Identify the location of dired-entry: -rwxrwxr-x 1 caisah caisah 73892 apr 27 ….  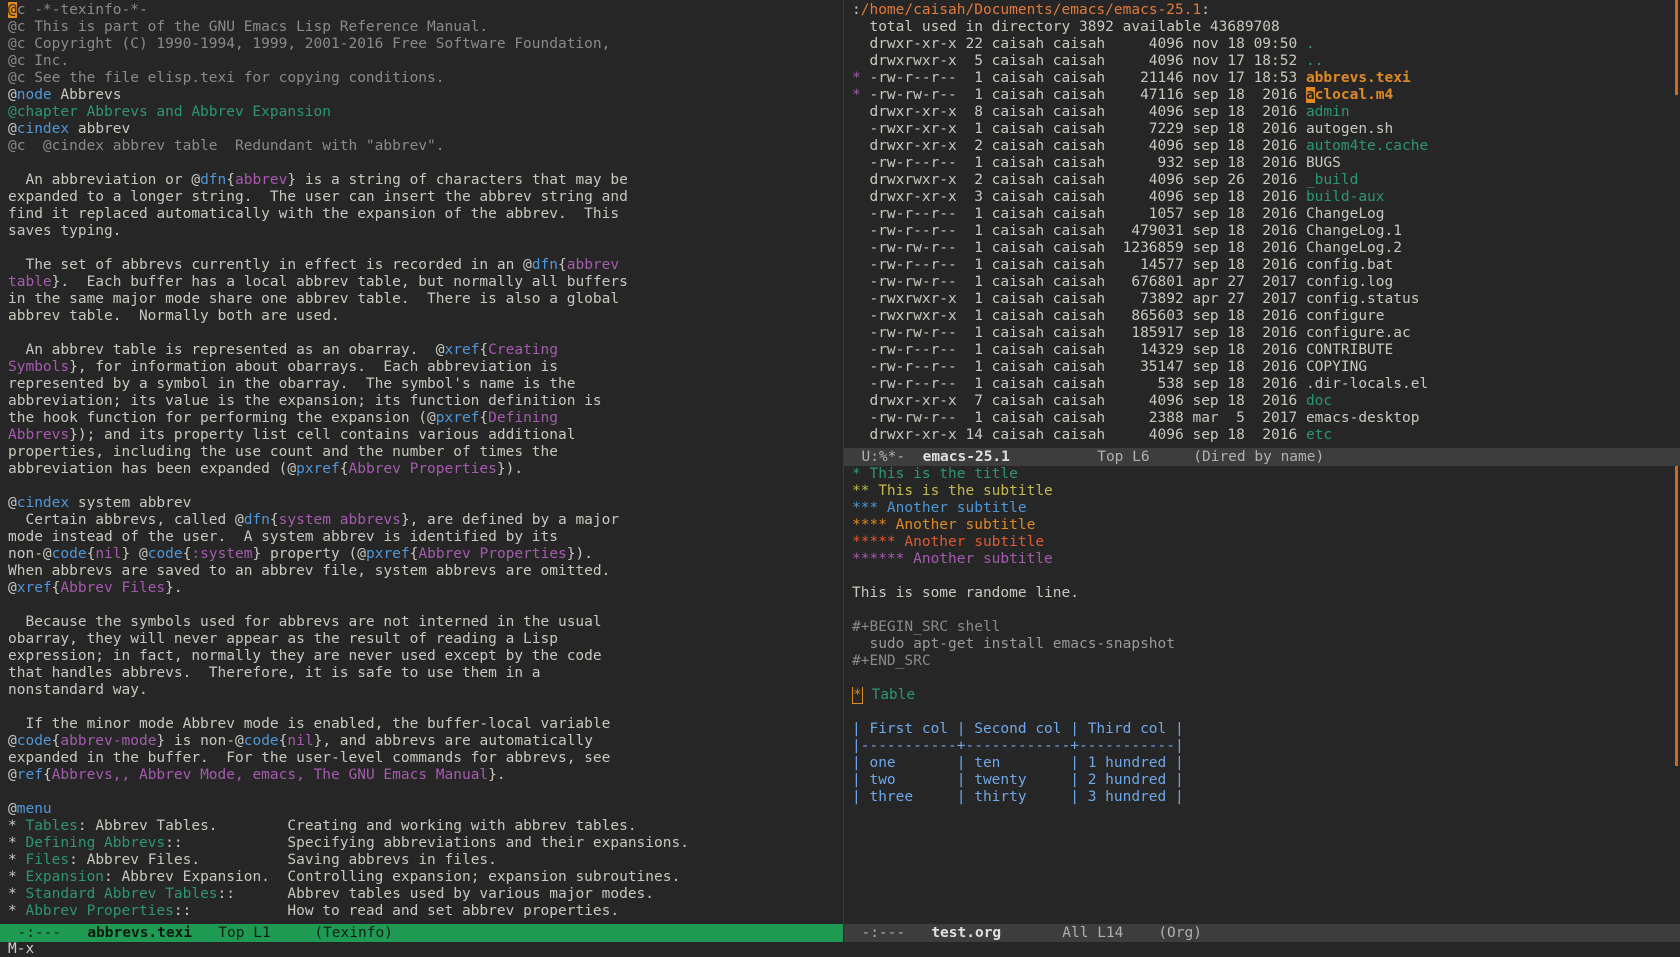
(1266, 299).